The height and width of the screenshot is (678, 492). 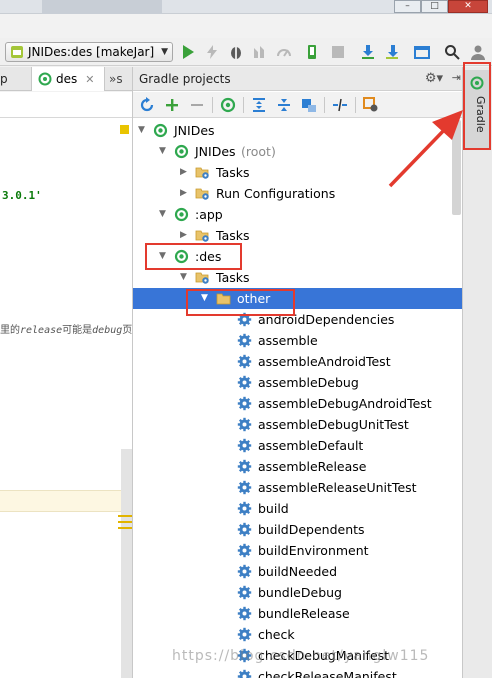 I want to click on task-item: buildNeeded, so click(x=298, y=571).